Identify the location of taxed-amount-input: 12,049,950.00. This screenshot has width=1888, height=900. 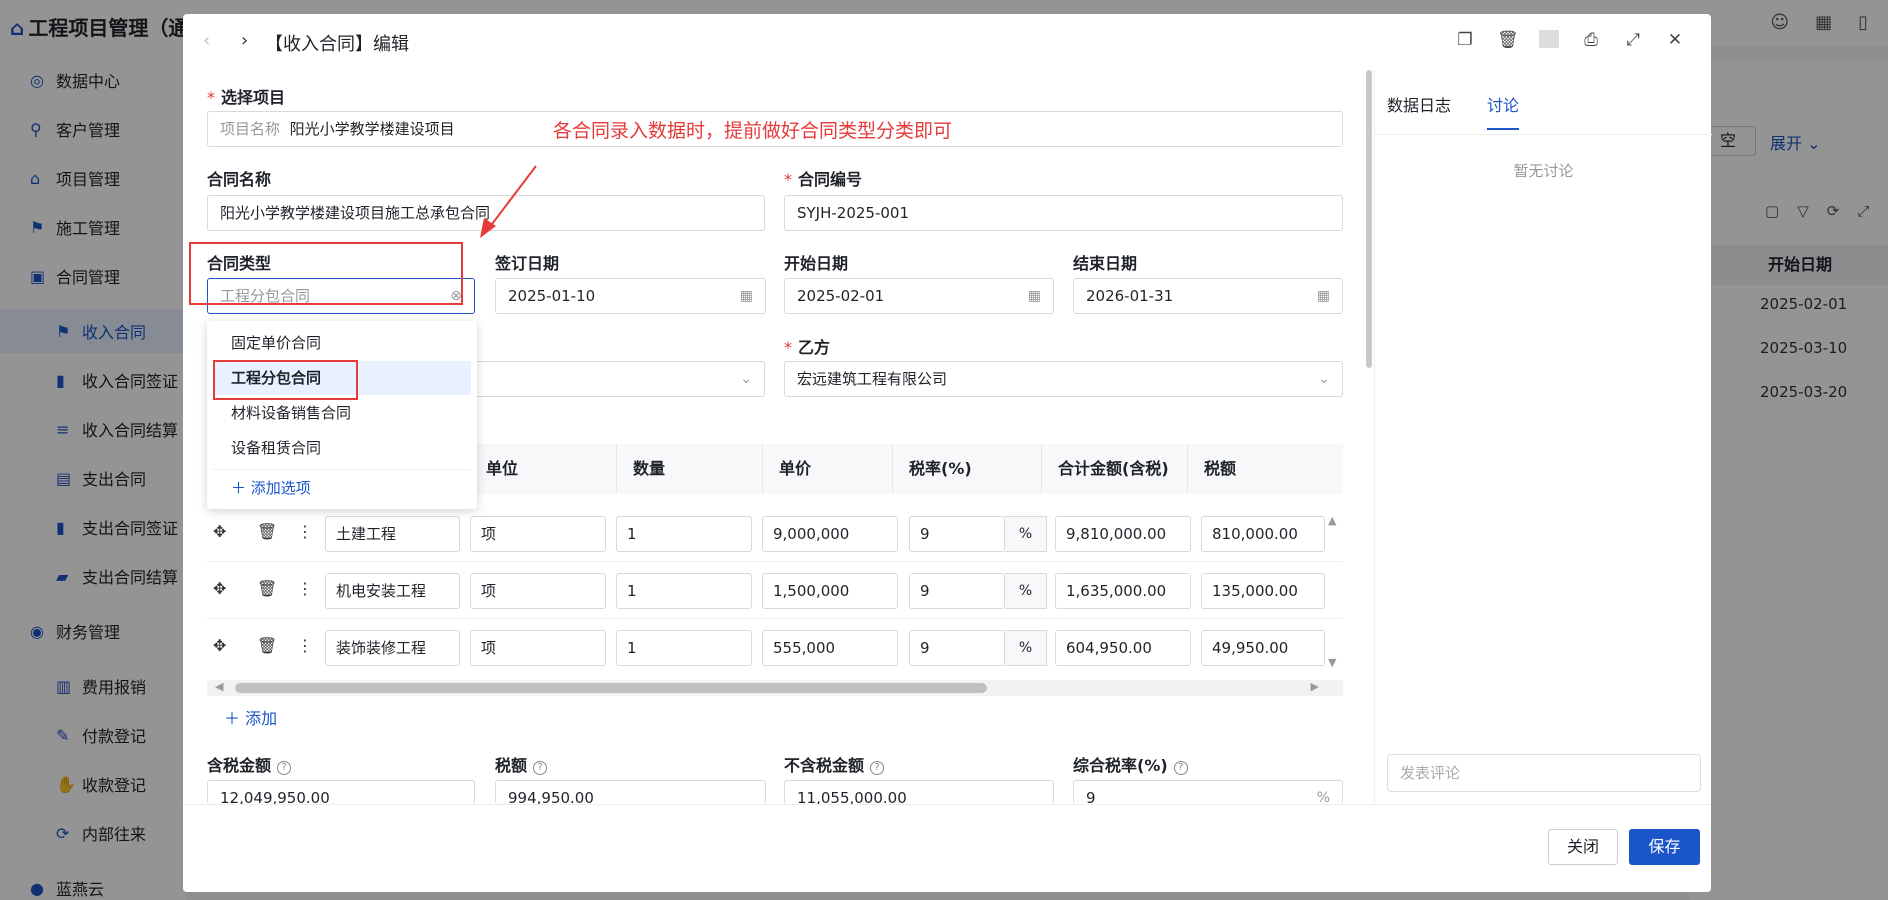
(341, 792).